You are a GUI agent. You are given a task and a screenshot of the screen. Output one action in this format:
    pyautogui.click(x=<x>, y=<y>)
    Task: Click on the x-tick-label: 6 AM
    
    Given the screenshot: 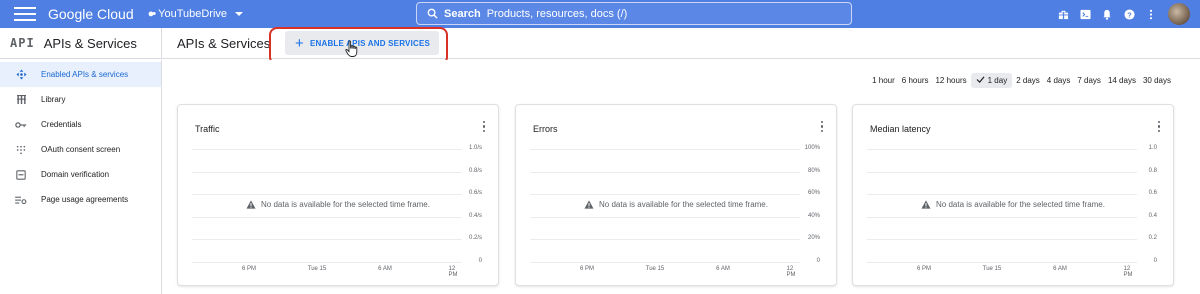 What is the action you would take?
    pyautogui.click(x=385, y=269)
    